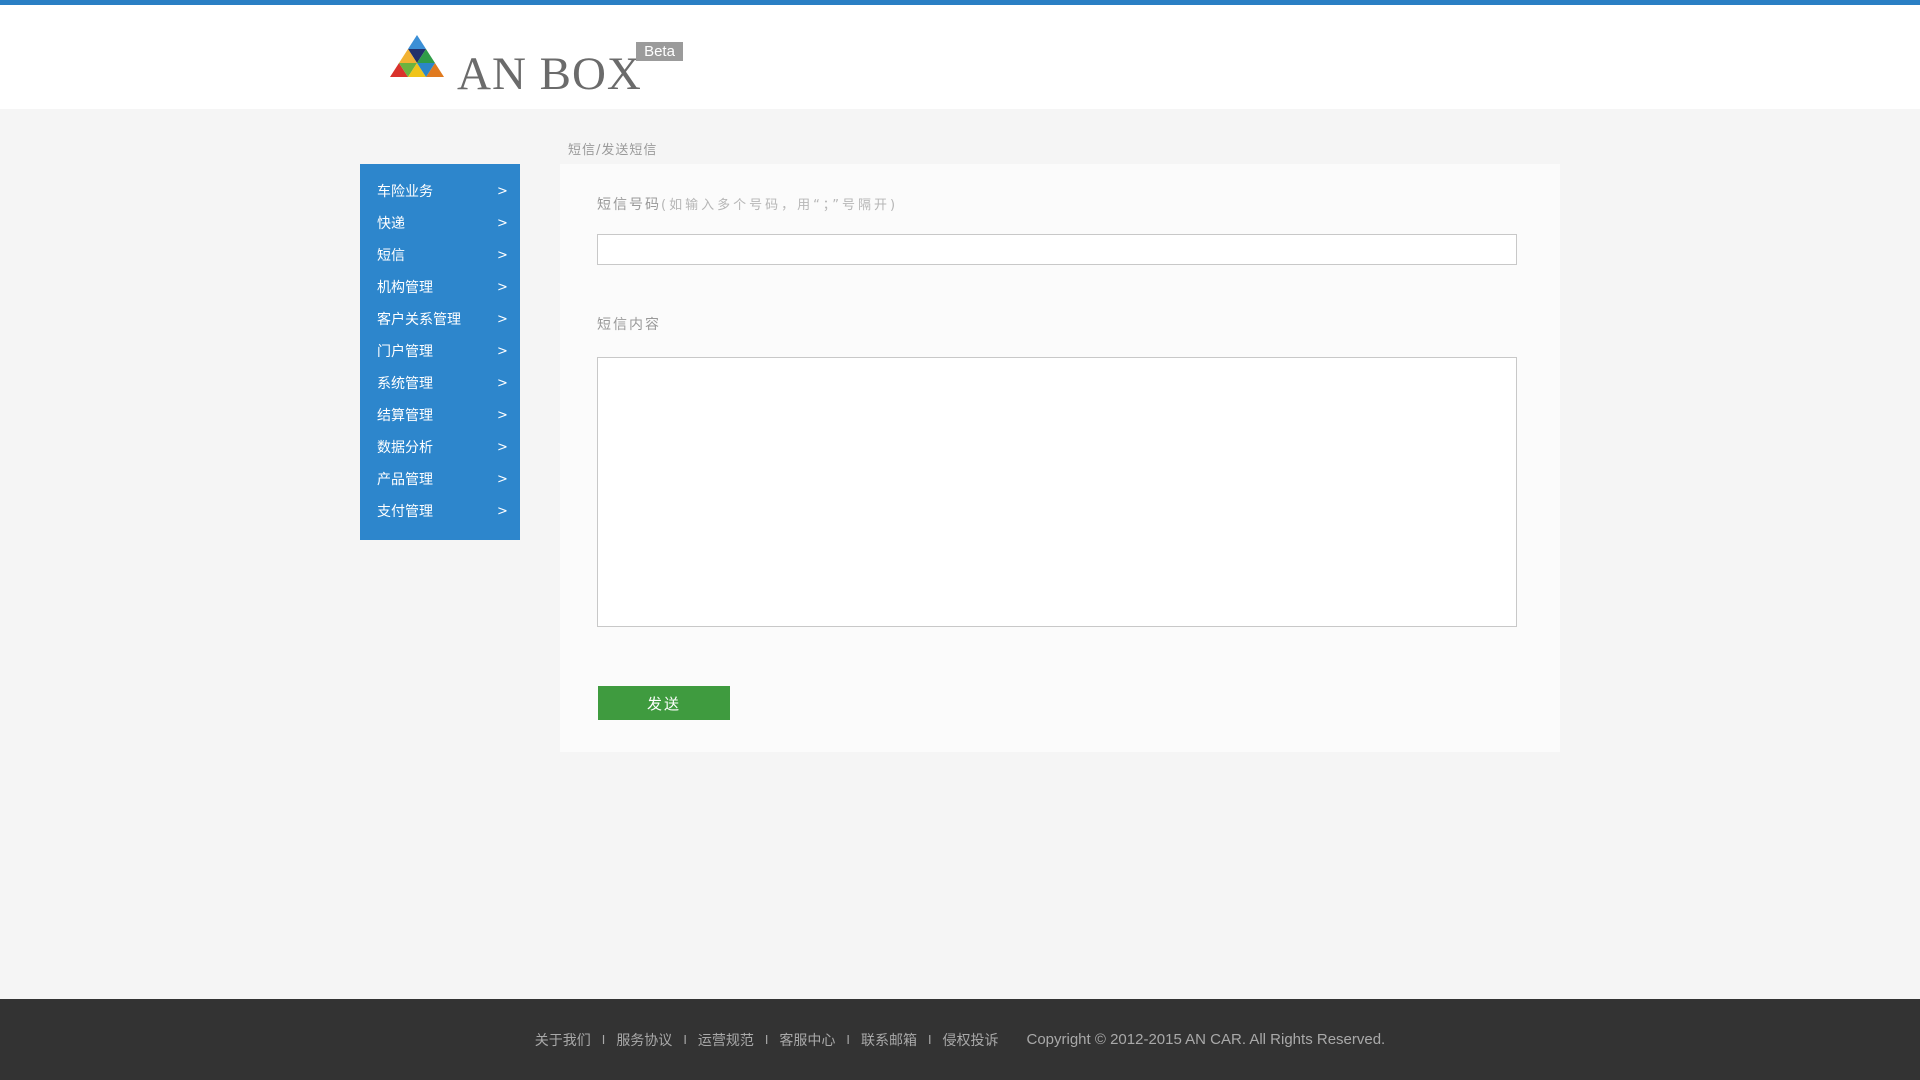 The height and width of the screenshot is (1080, 1920). What do you see at coordinates (405, 416) in the screenshot?
I see `sidebar-item-label: 结算管理` at bounding box center [405, 416].